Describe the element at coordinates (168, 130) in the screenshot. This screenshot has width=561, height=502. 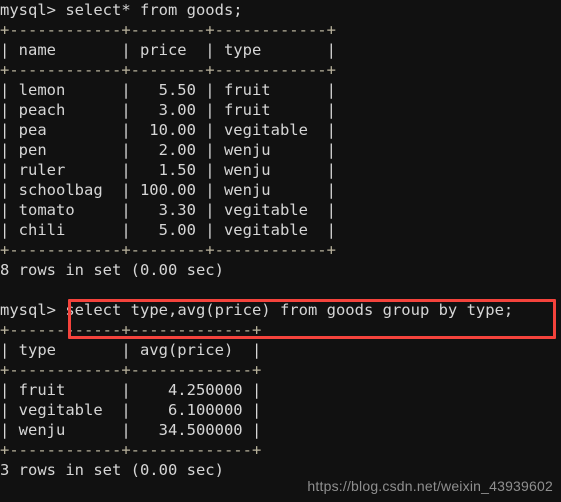
I see `table-row: | pea | 10.00 | vegitable |` at that location.